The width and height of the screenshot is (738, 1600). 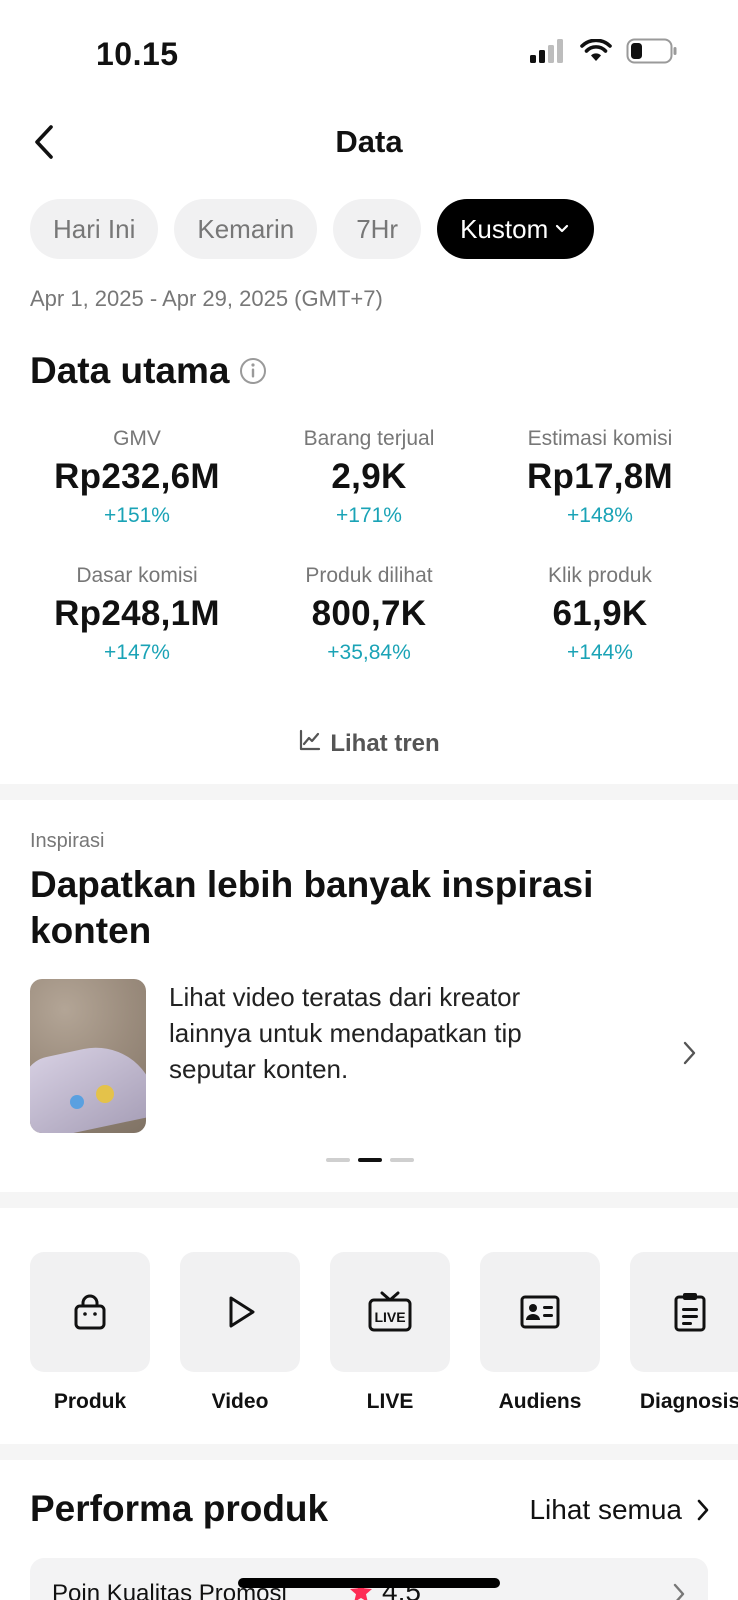 What do you see at coordinates (369, 652) in the screenshot?
I see `metric-change: +35,84%` at bounding box center [369, 652].